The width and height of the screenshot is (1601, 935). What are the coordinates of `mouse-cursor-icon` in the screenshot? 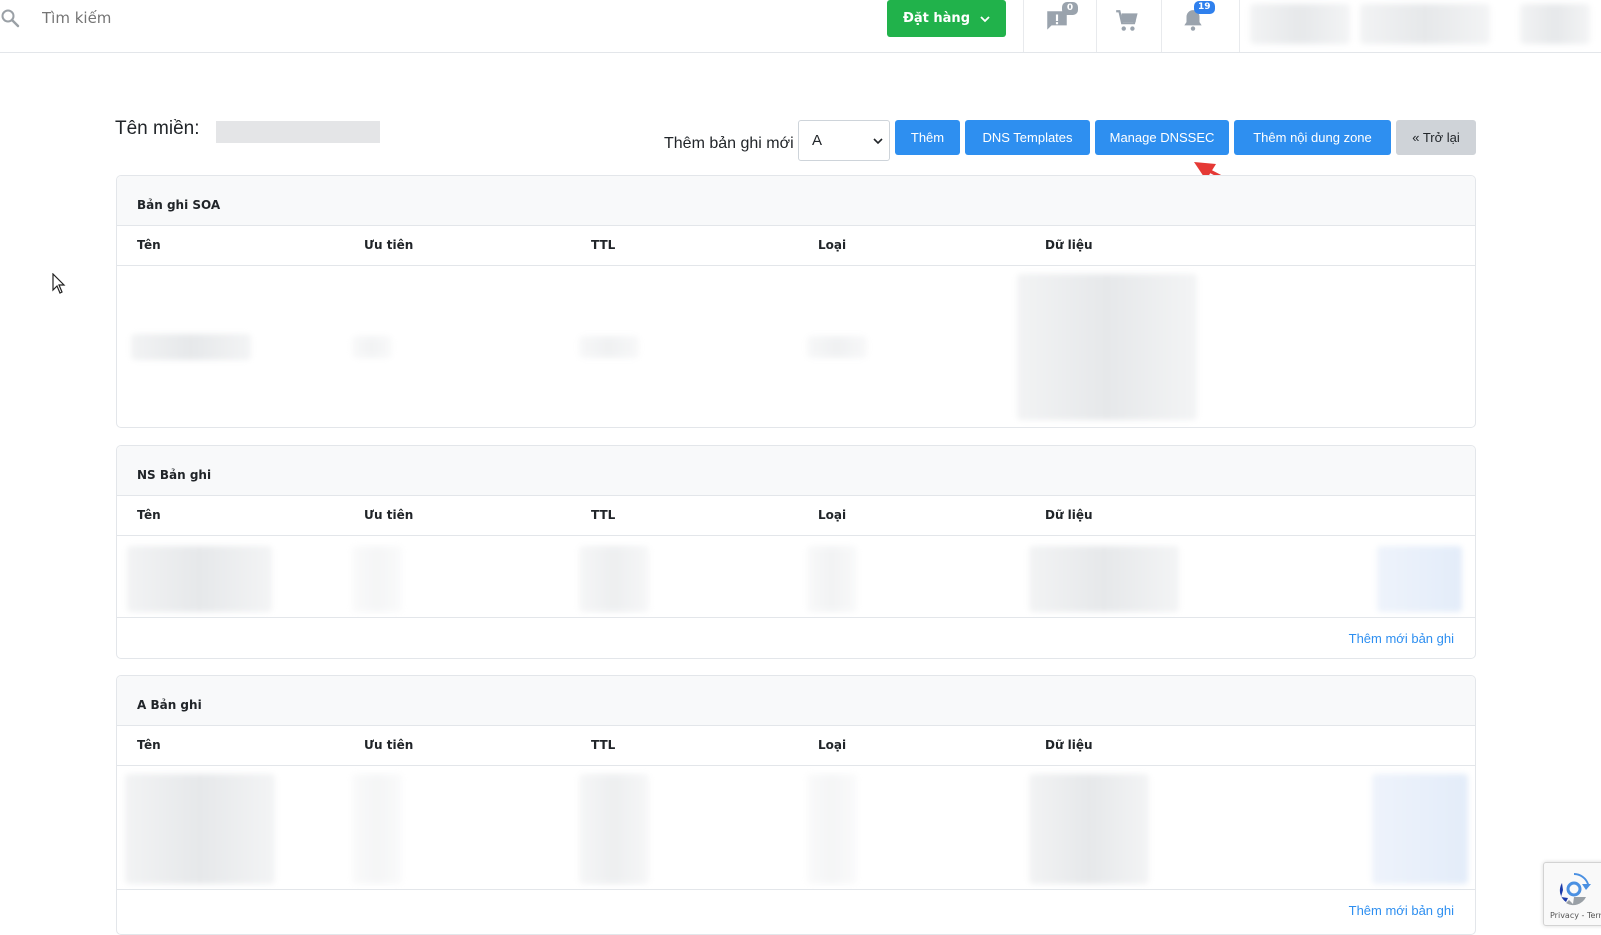 It's located at (59, 283).